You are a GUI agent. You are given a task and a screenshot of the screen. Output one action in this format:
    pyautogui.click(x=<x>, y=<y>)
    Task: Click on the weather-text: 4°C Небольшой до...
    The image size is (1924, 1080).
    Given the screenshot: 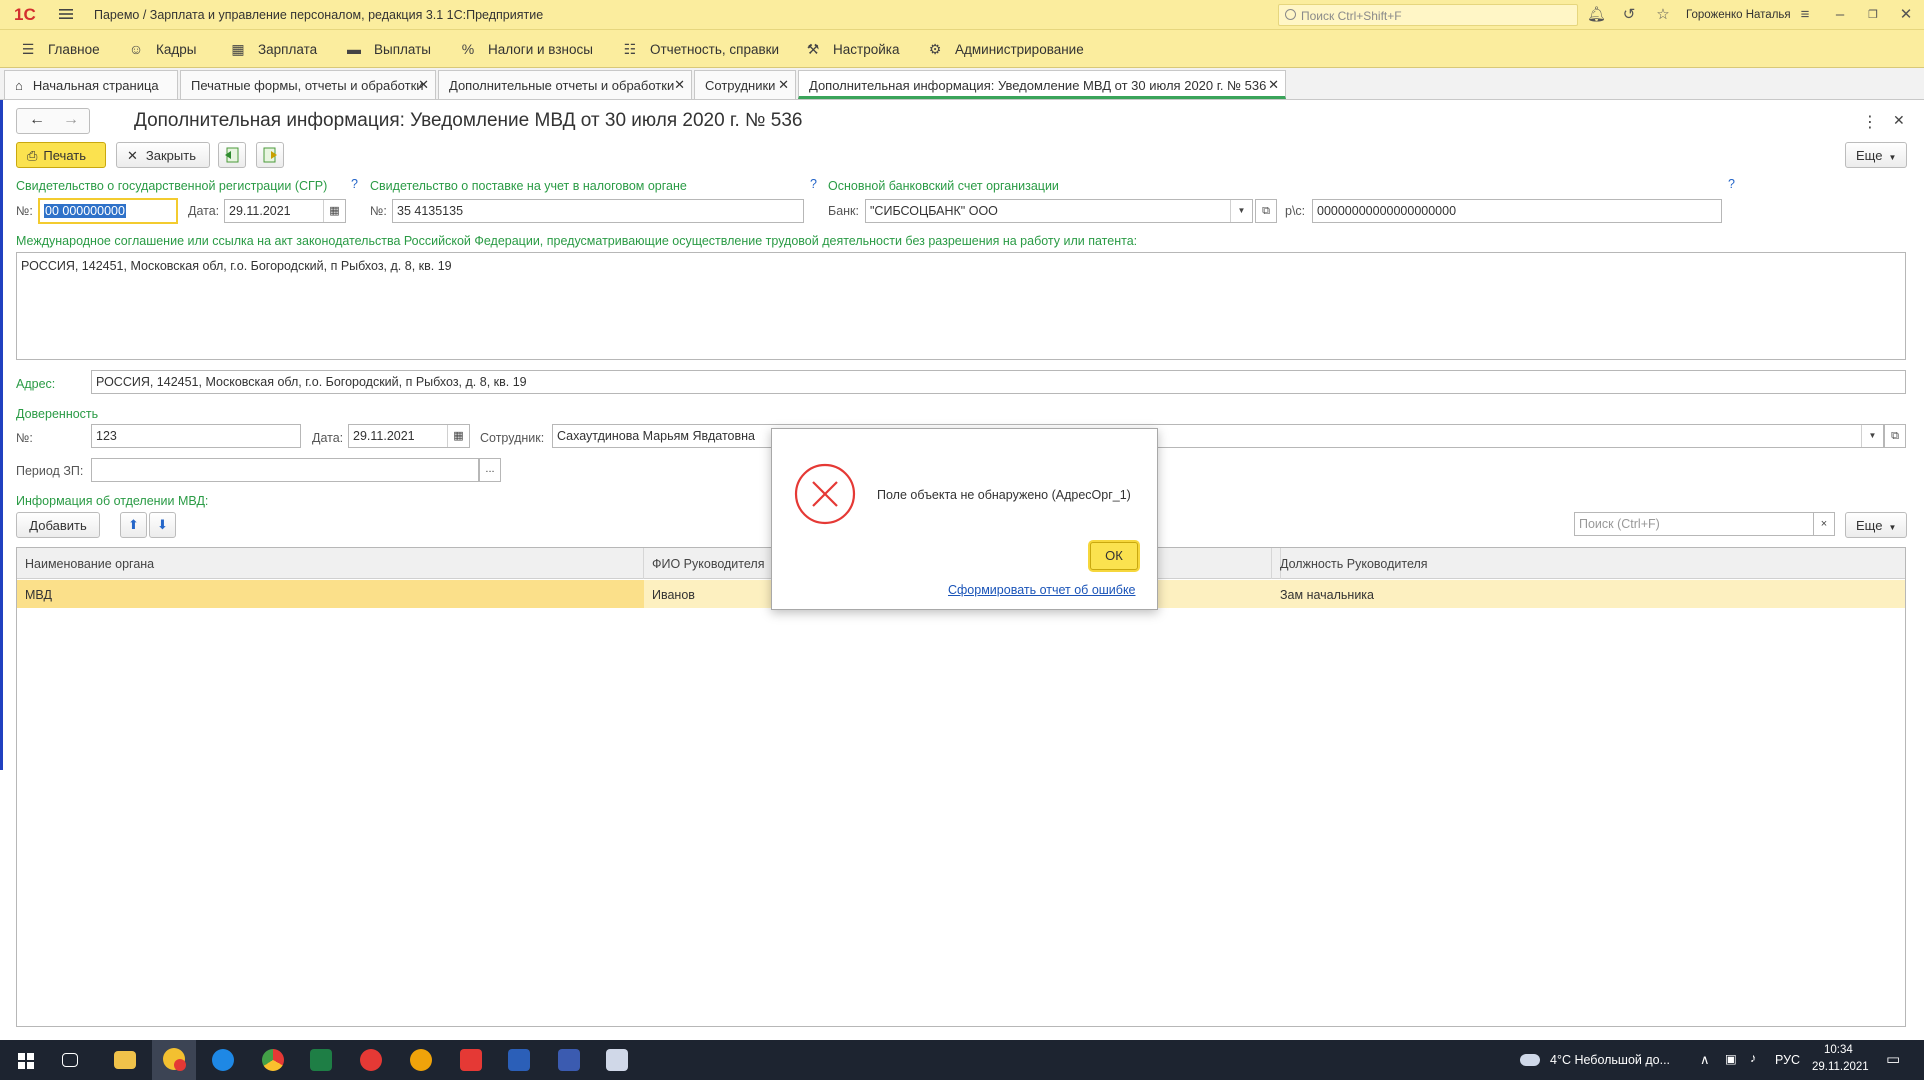 What is the action you would take?
    pyautogui.click(x=1610, y=1060)
    